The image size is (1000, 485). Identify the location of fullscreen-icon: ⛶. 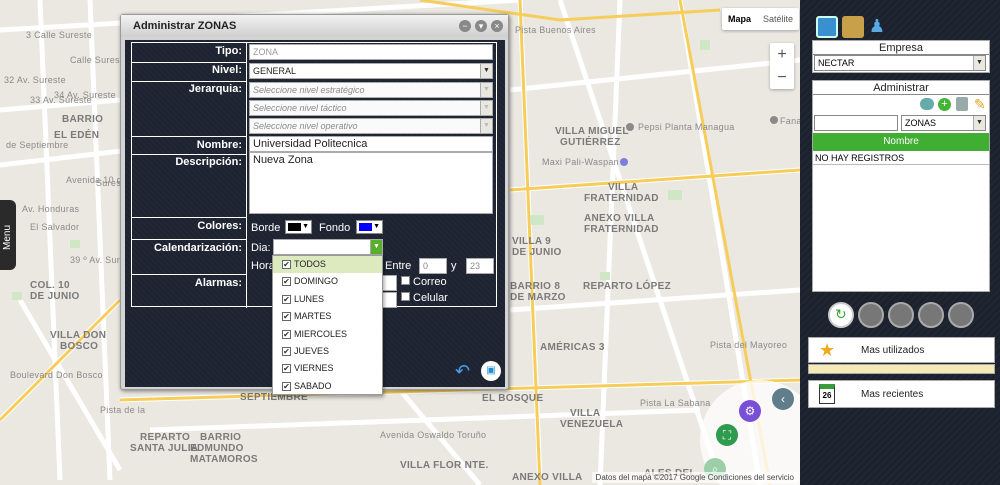
(727, 435).